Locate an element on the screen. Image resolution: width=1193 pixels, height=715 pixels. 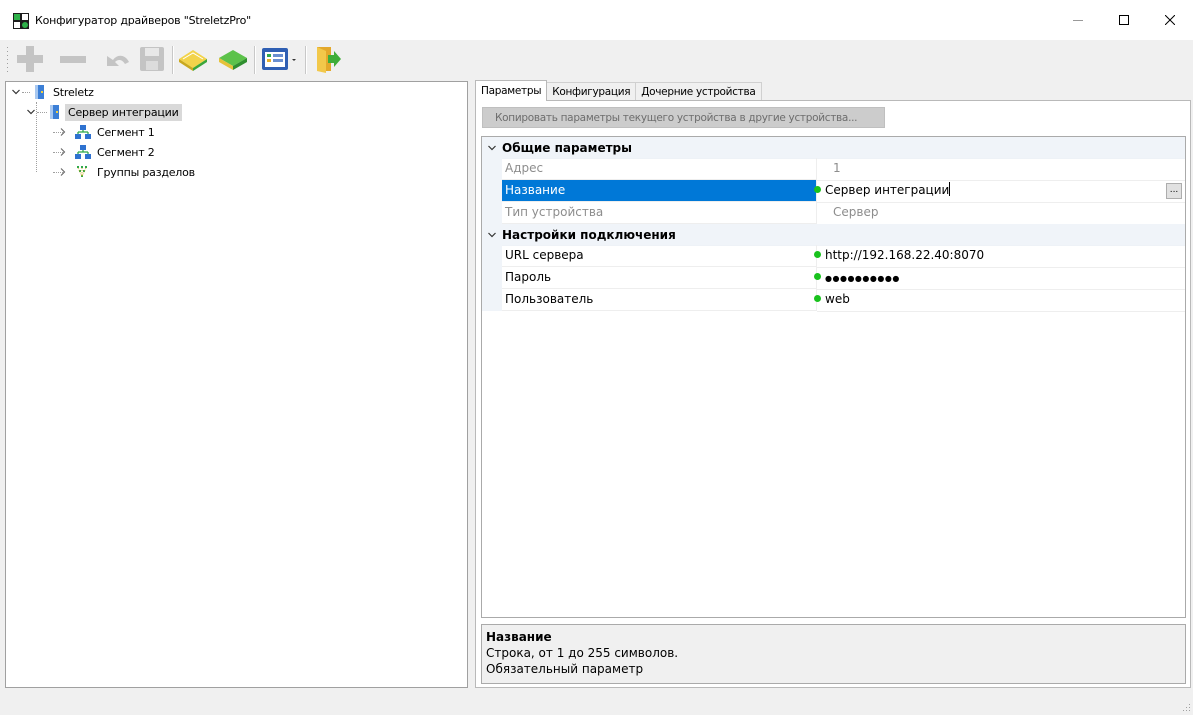
tree-item-label: Сегмент 1 is located at coordinates (126, 132).